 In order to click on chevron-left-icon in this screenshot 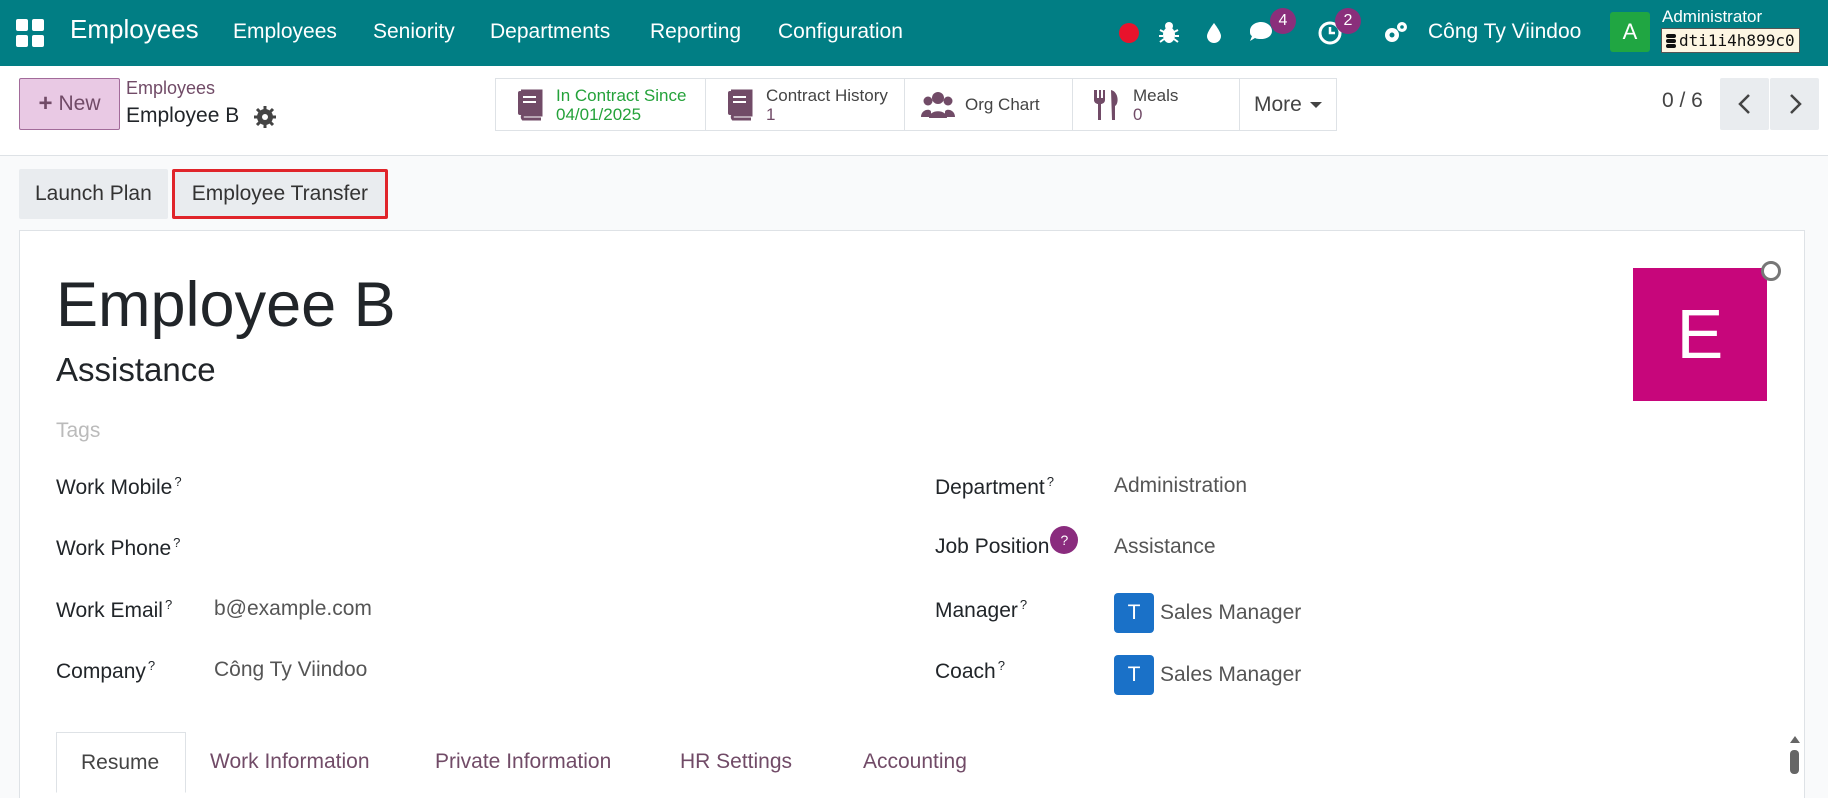, I will do `click(1743, 104)`.